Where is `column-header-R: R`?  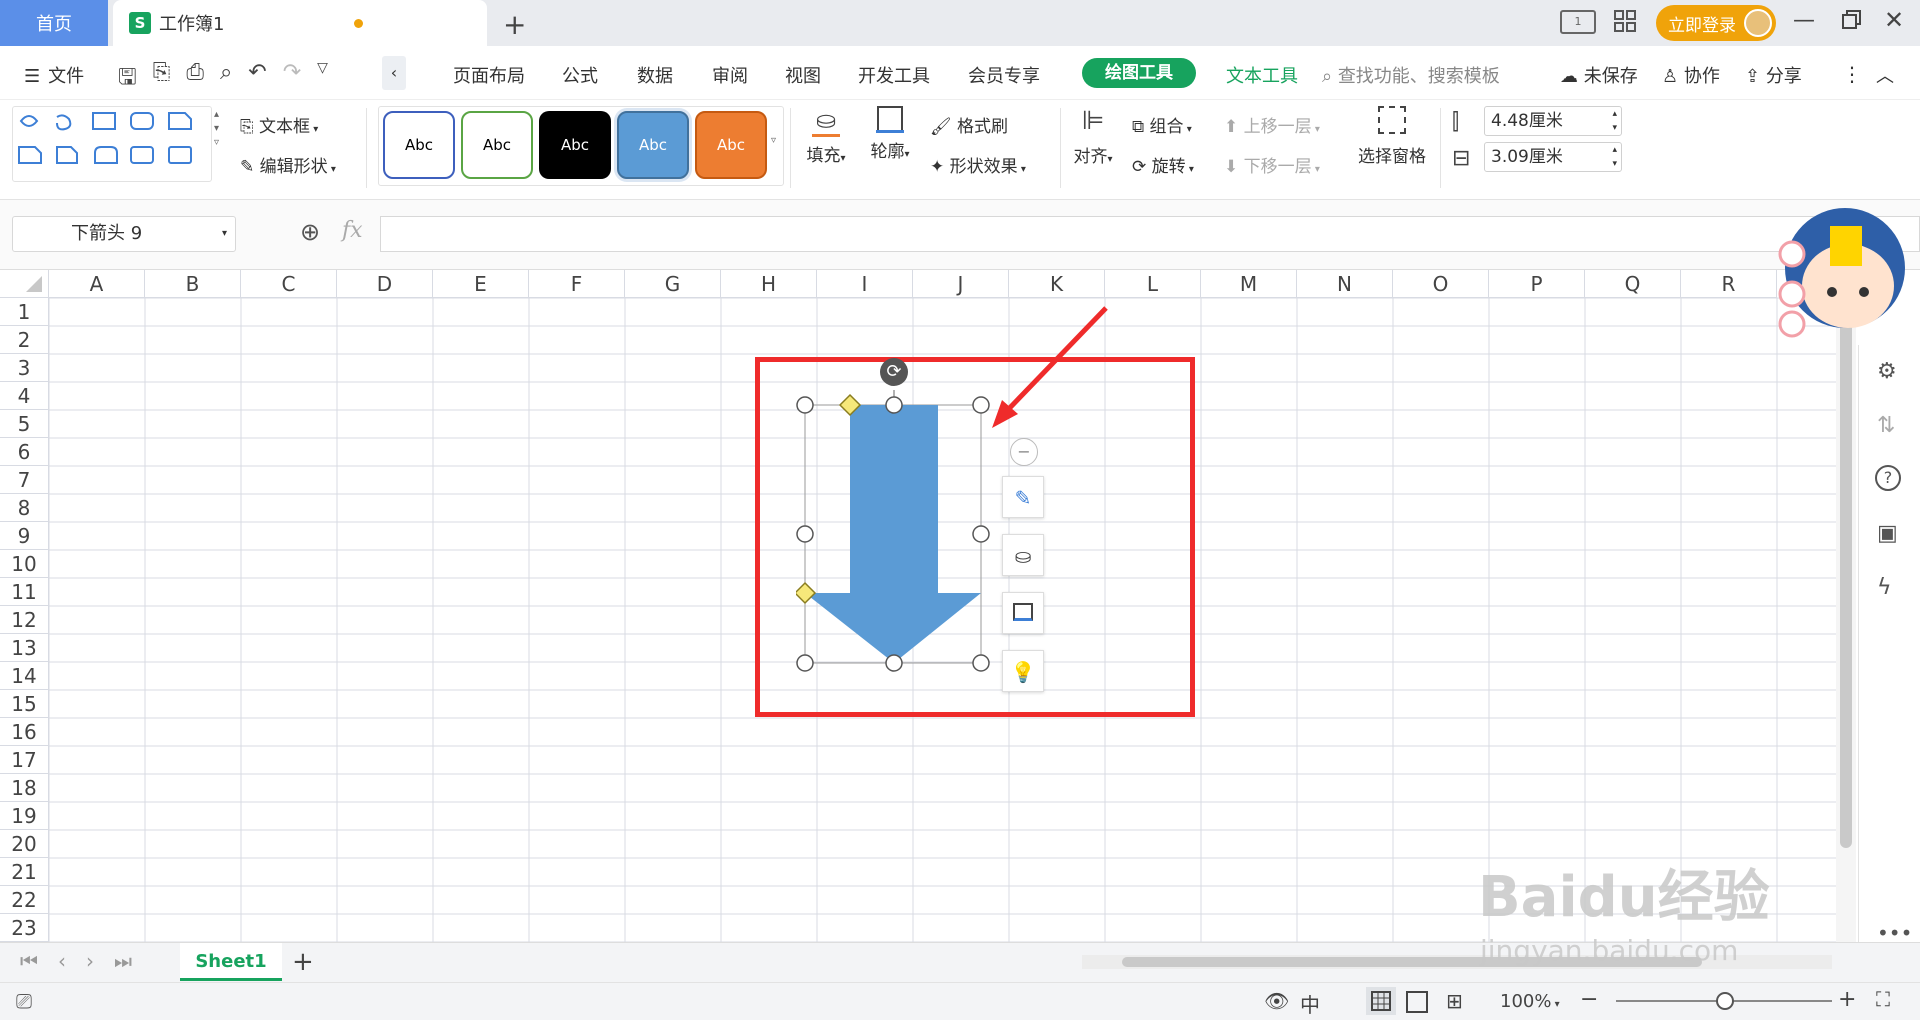
column-header-R: R is located at coordinates (1729, 284).